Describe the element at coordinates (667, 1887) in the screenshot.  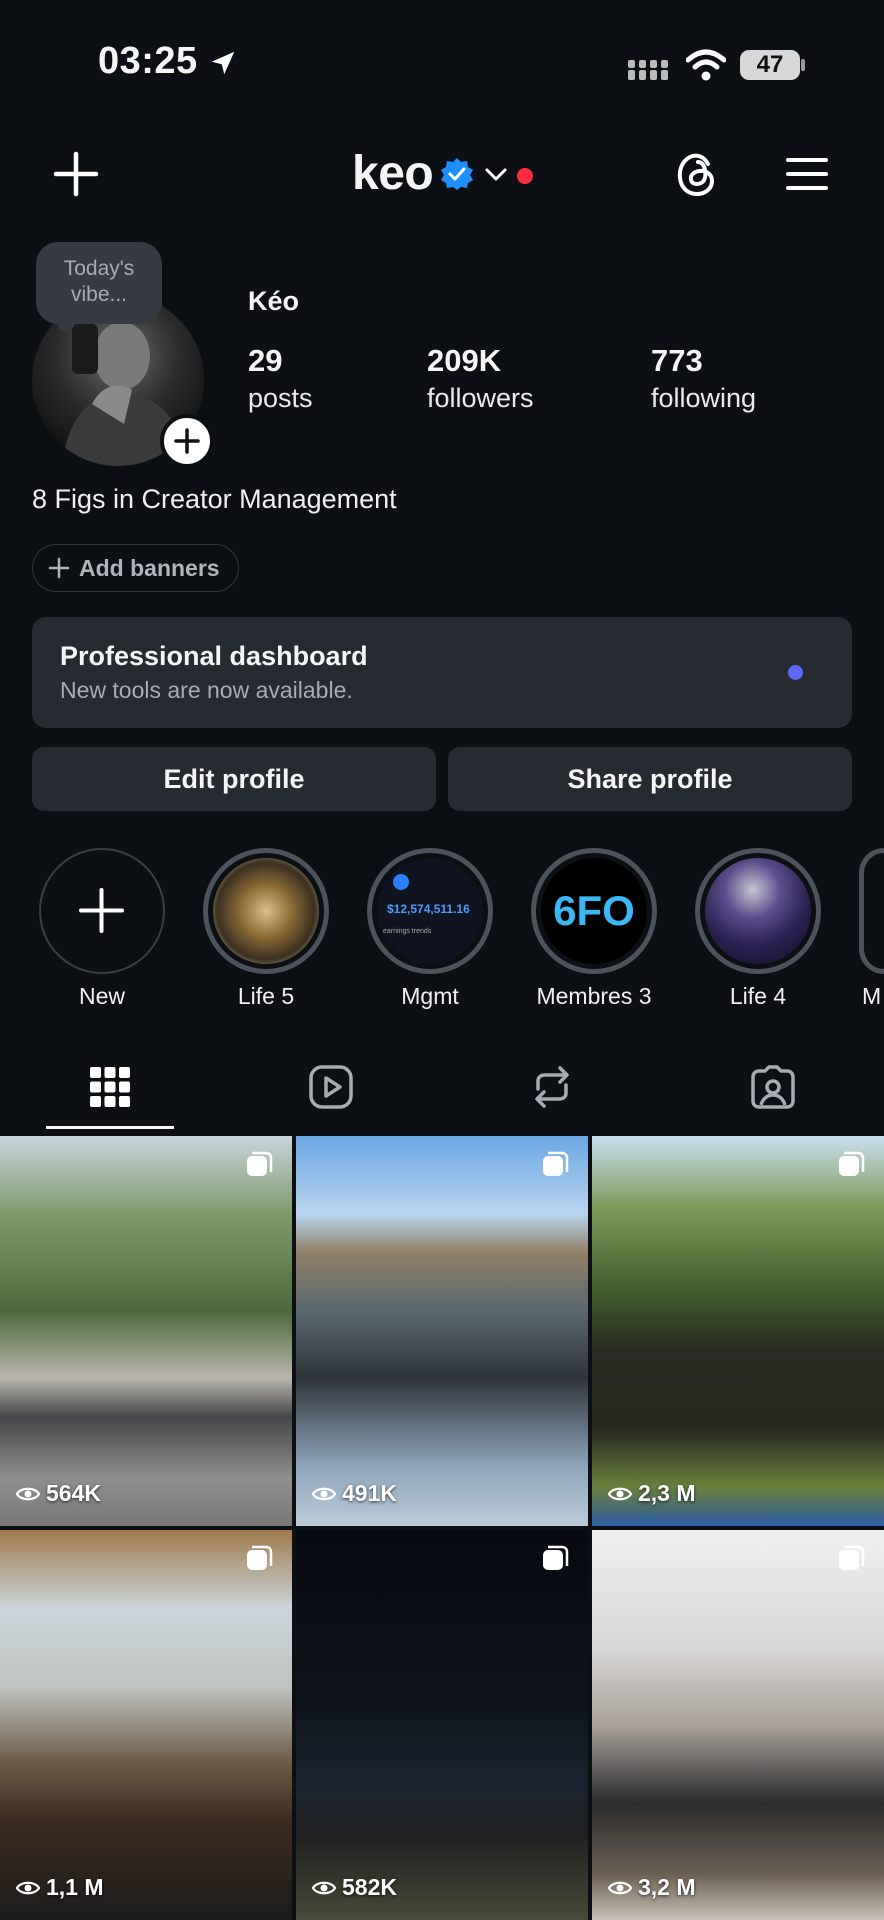
I see `view-count-text: 3,2 M` at that location.